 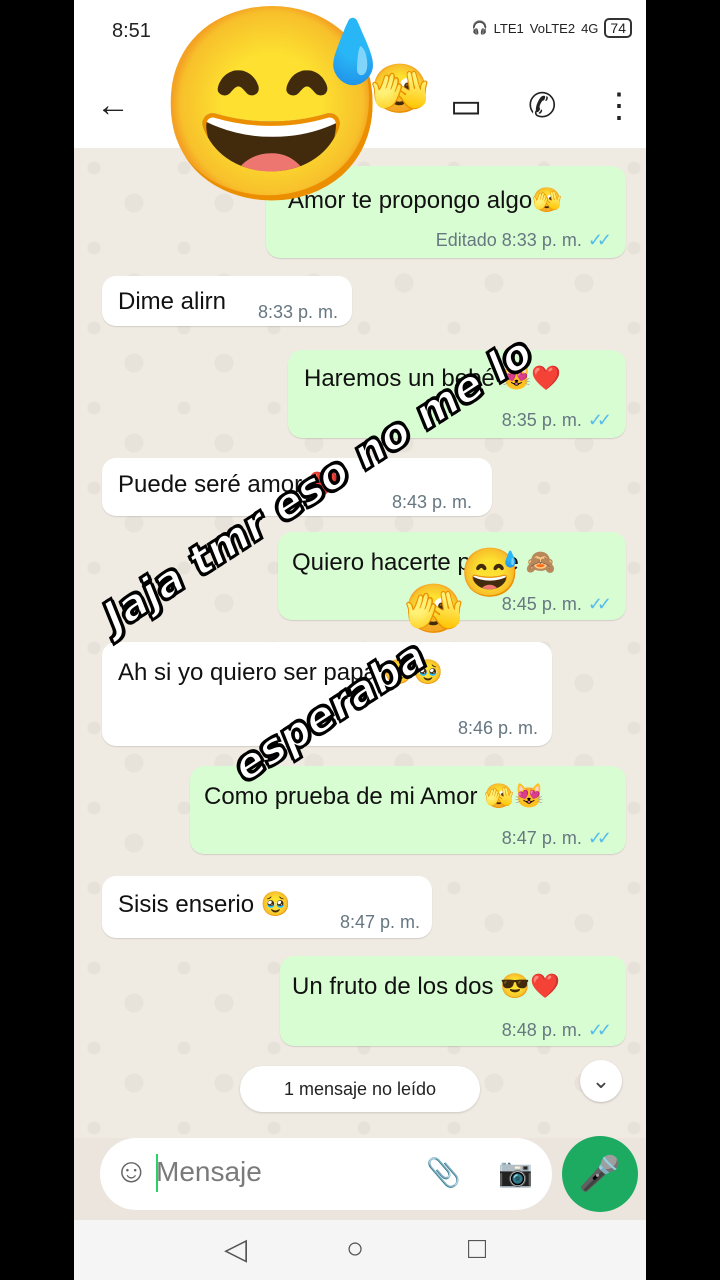 What do you see at coordinates (400, 89) in the screenshot?
I see `peek-face-sticker: 🫣` at bounding box center [400, 89].